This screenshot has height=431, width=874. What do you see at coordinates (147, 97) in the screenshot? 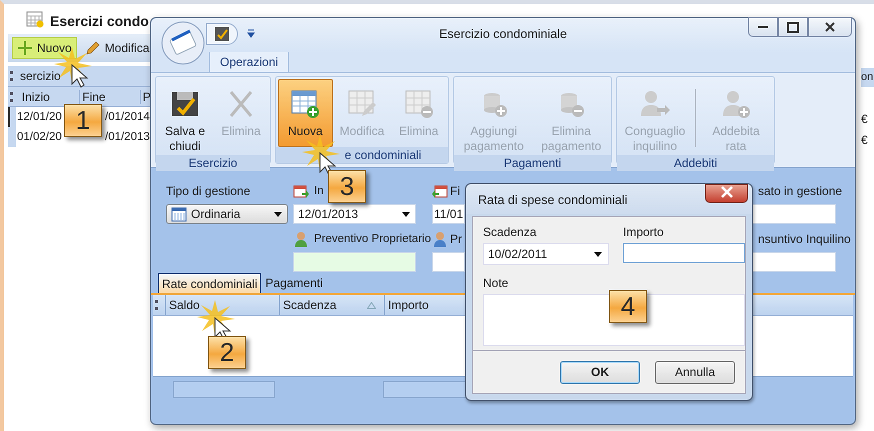
I see `column-header: P` at bounding box center [147, 97].